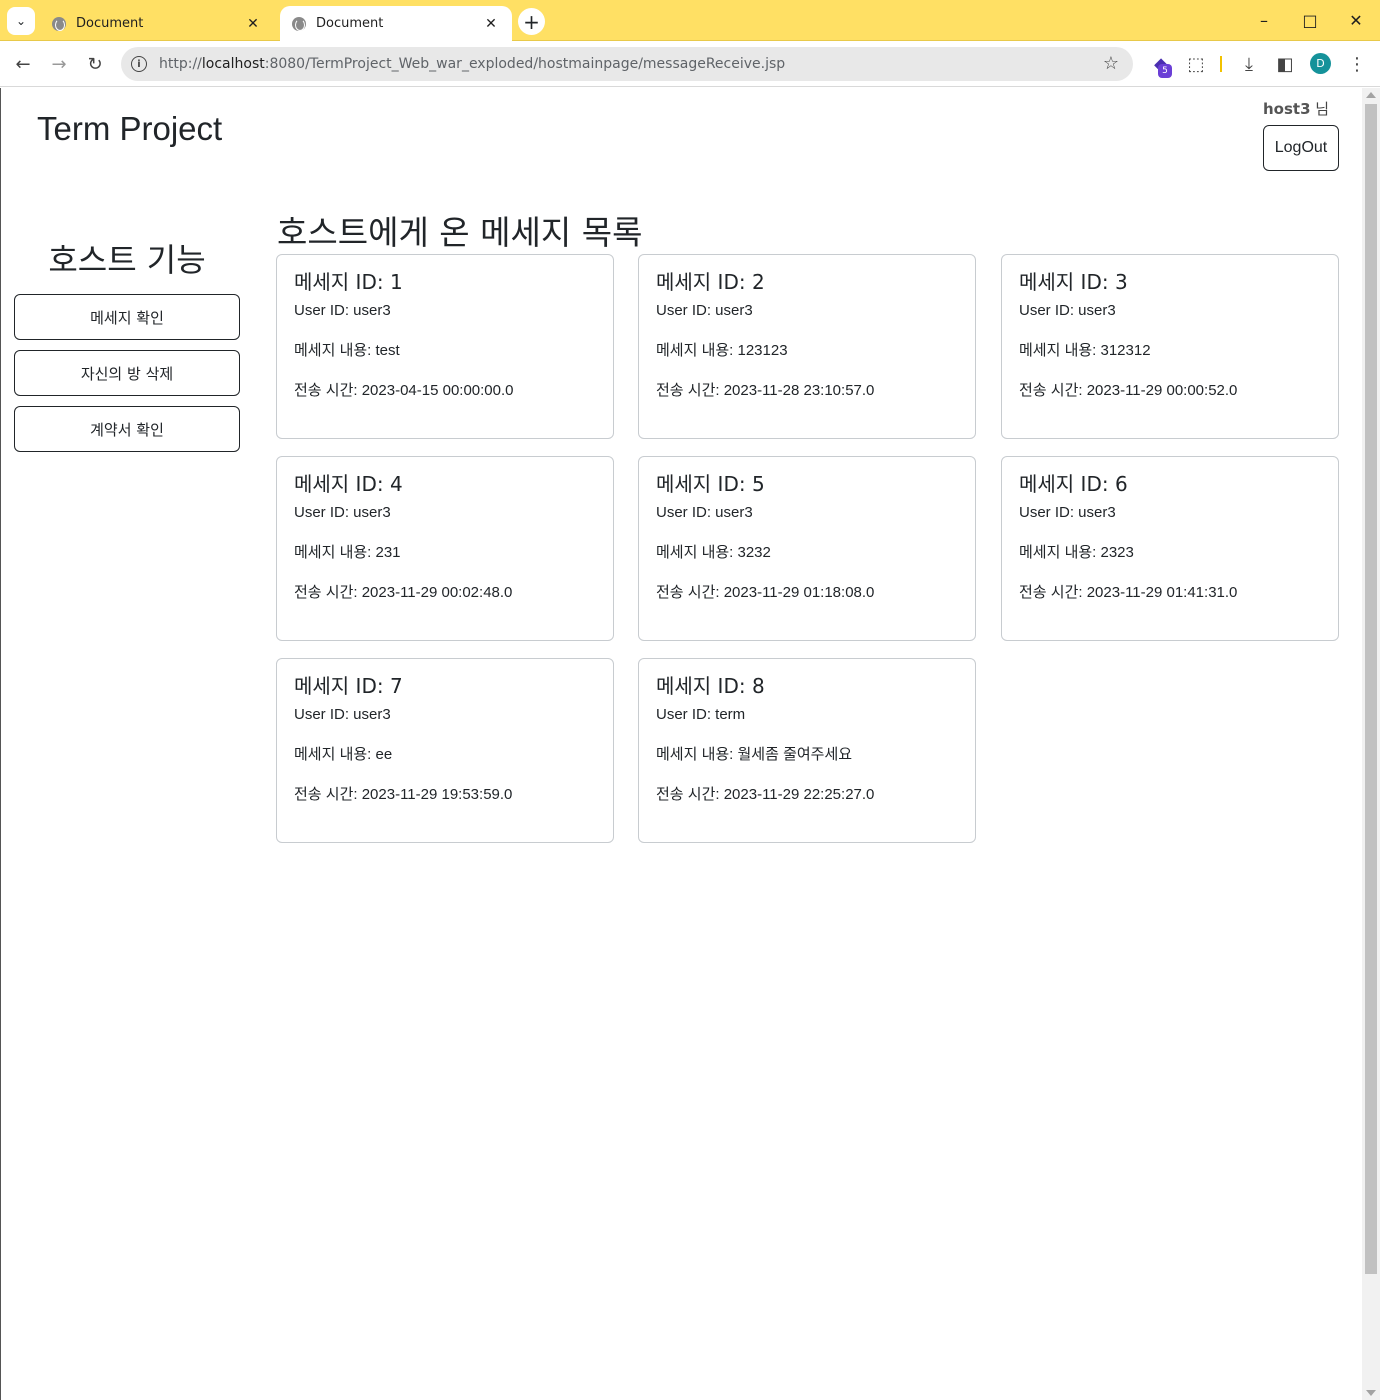 This screenshot has height=1400, width=1380. I want to click on message-id: 메세지 ID: 5, so click(710, 484).